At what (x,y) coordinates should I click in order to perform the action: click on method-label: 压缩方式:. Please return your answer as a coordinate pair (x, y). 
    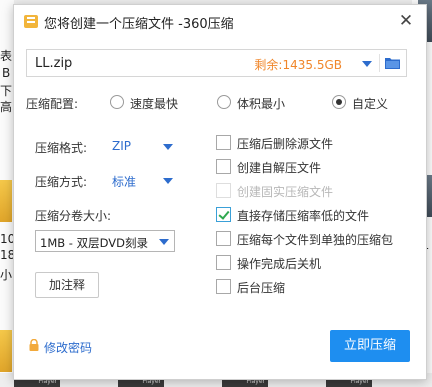
    Looking at the image, I should click on (61, 182).